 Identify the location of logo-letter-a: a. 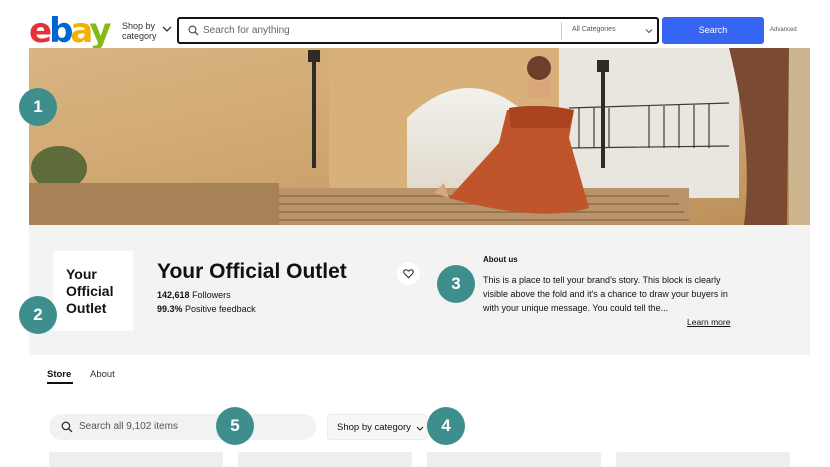
(81, 31).